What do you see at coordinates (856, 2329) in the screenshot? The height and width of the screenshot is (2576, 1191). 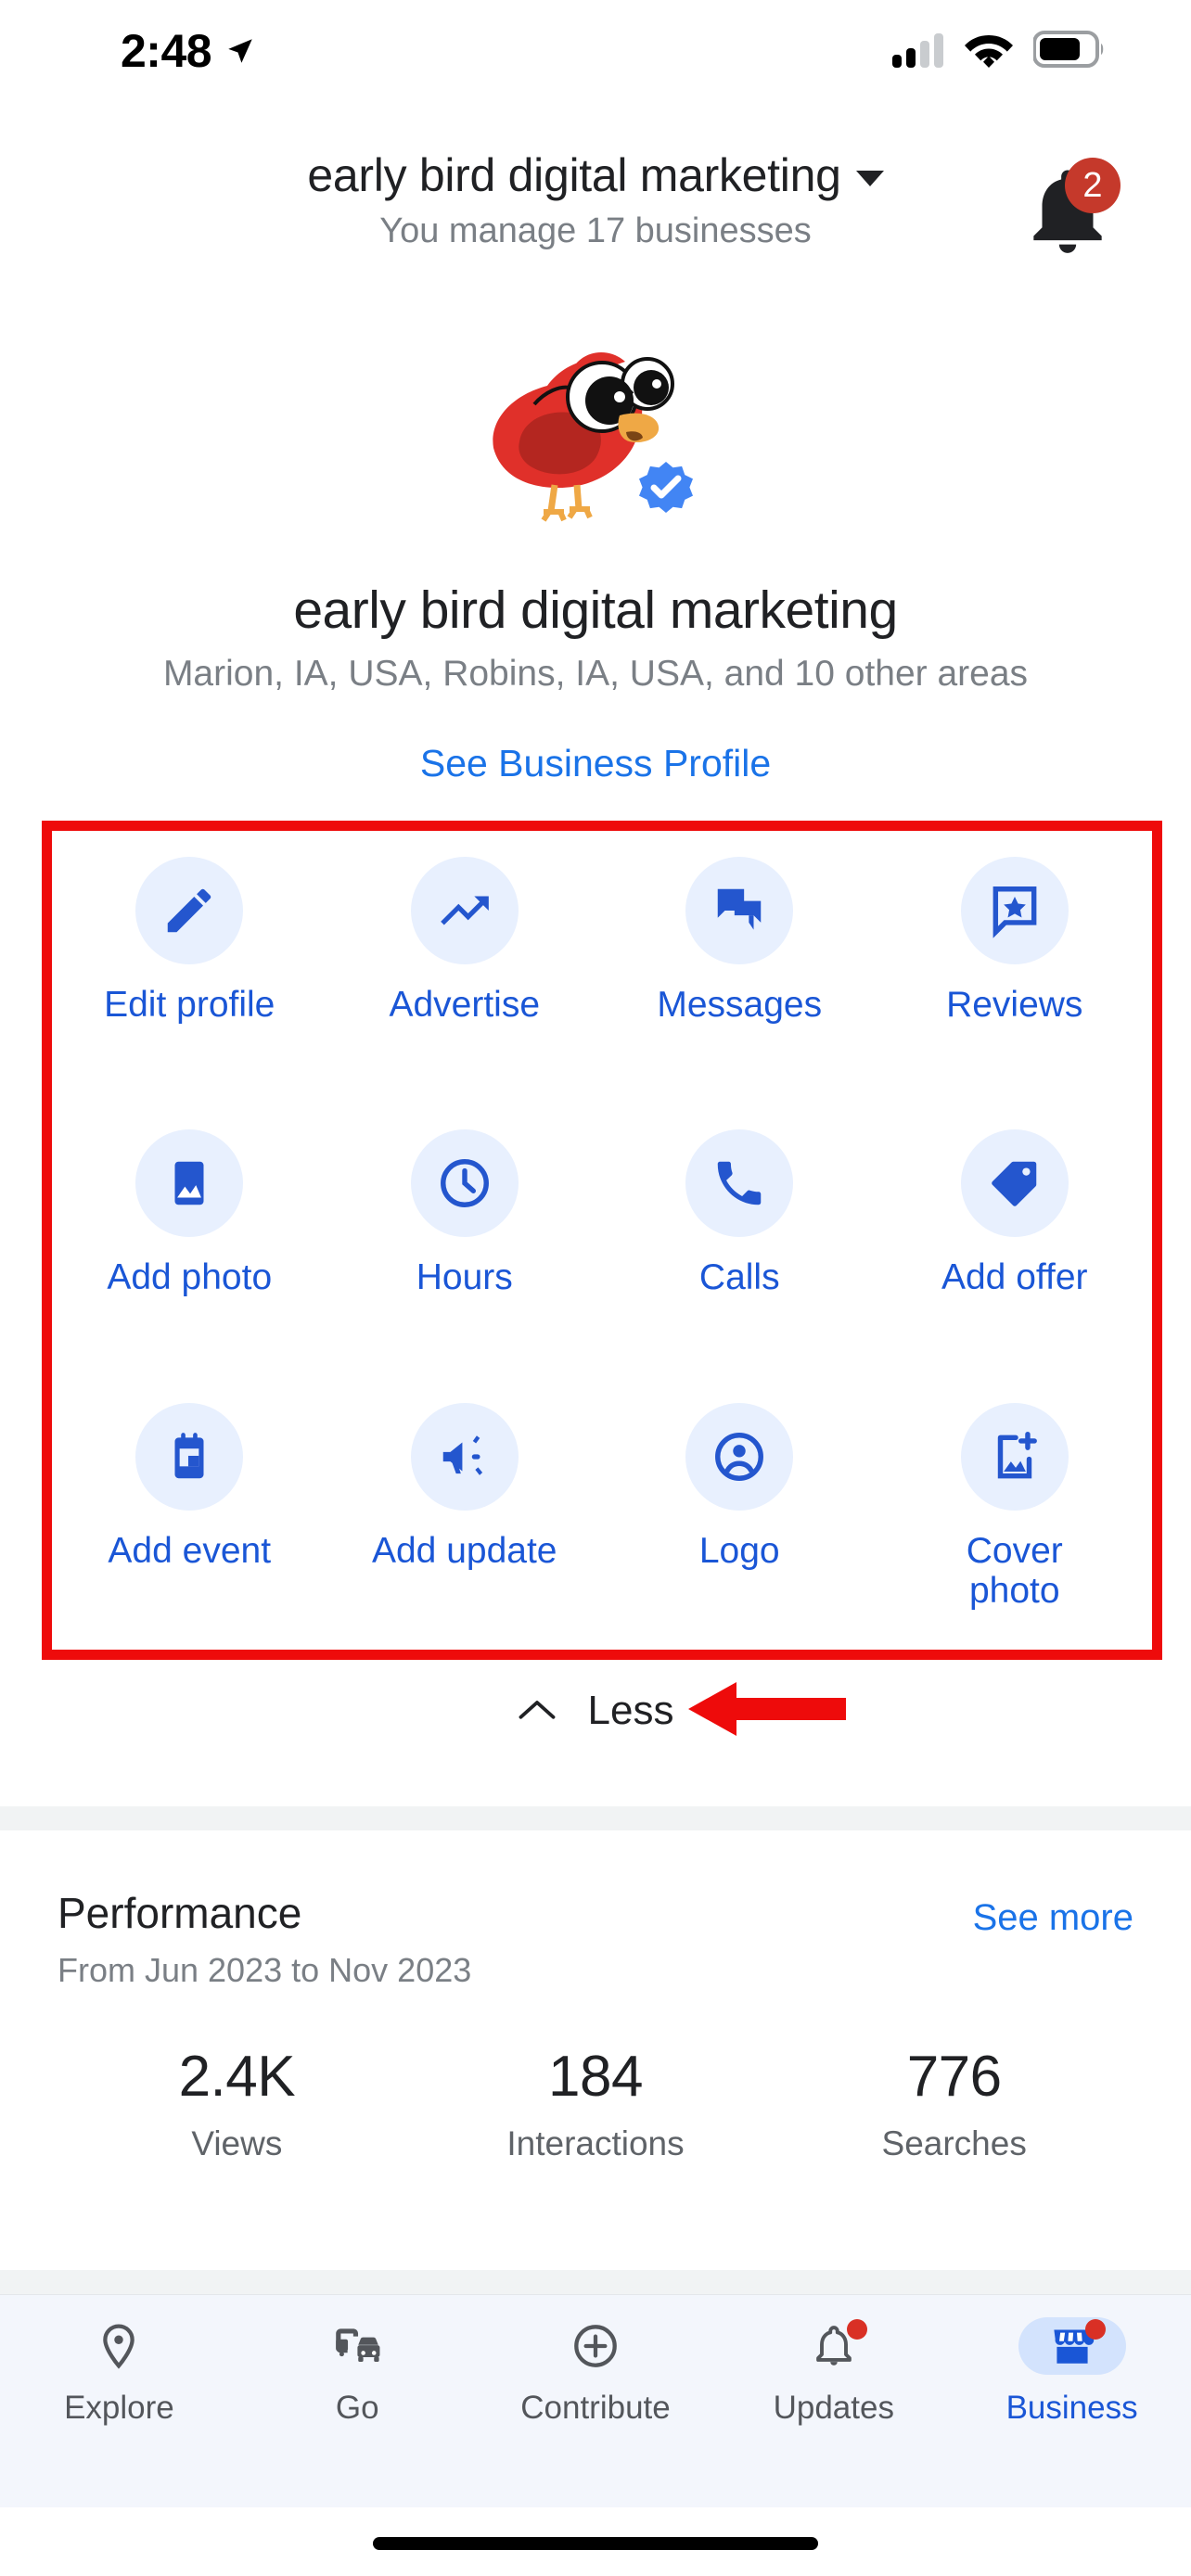 I see `updates-badge-dot` at bounding box center [856, 2329].